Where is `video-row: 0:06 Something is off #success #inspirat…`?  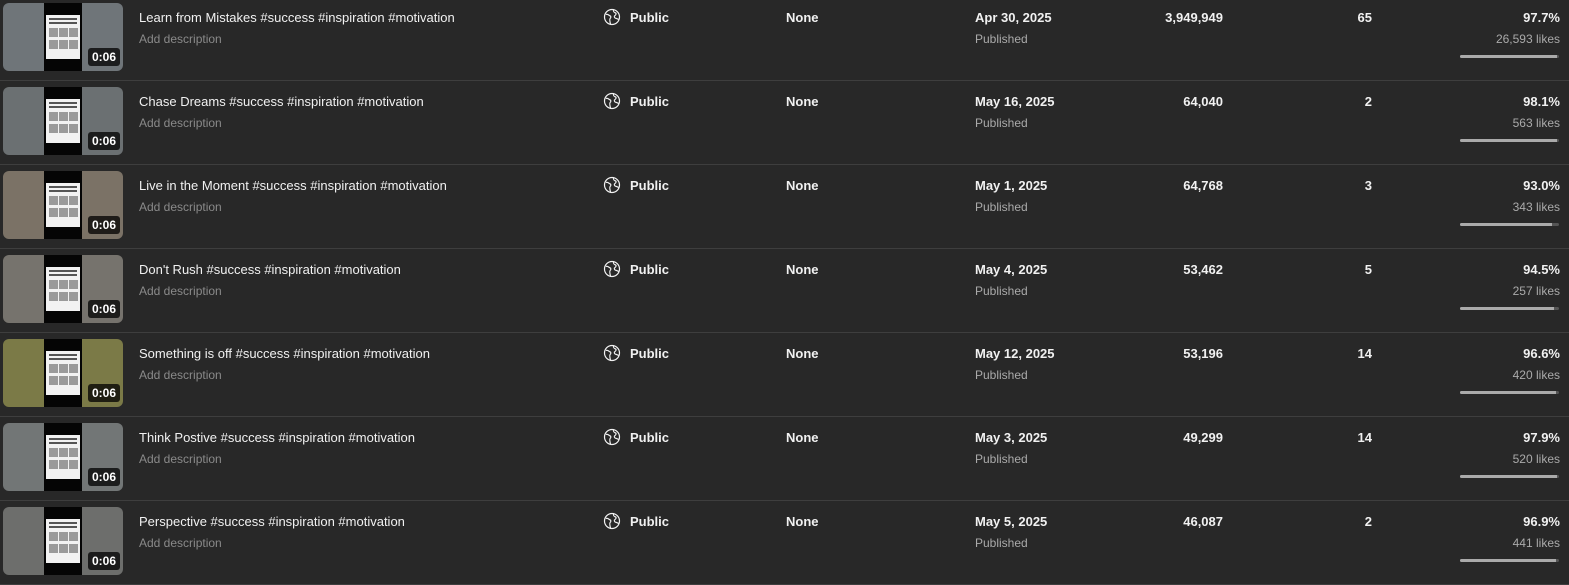
video-row: 0:06 Something is off #success #inspirat… is located at coordinates (784, 375).